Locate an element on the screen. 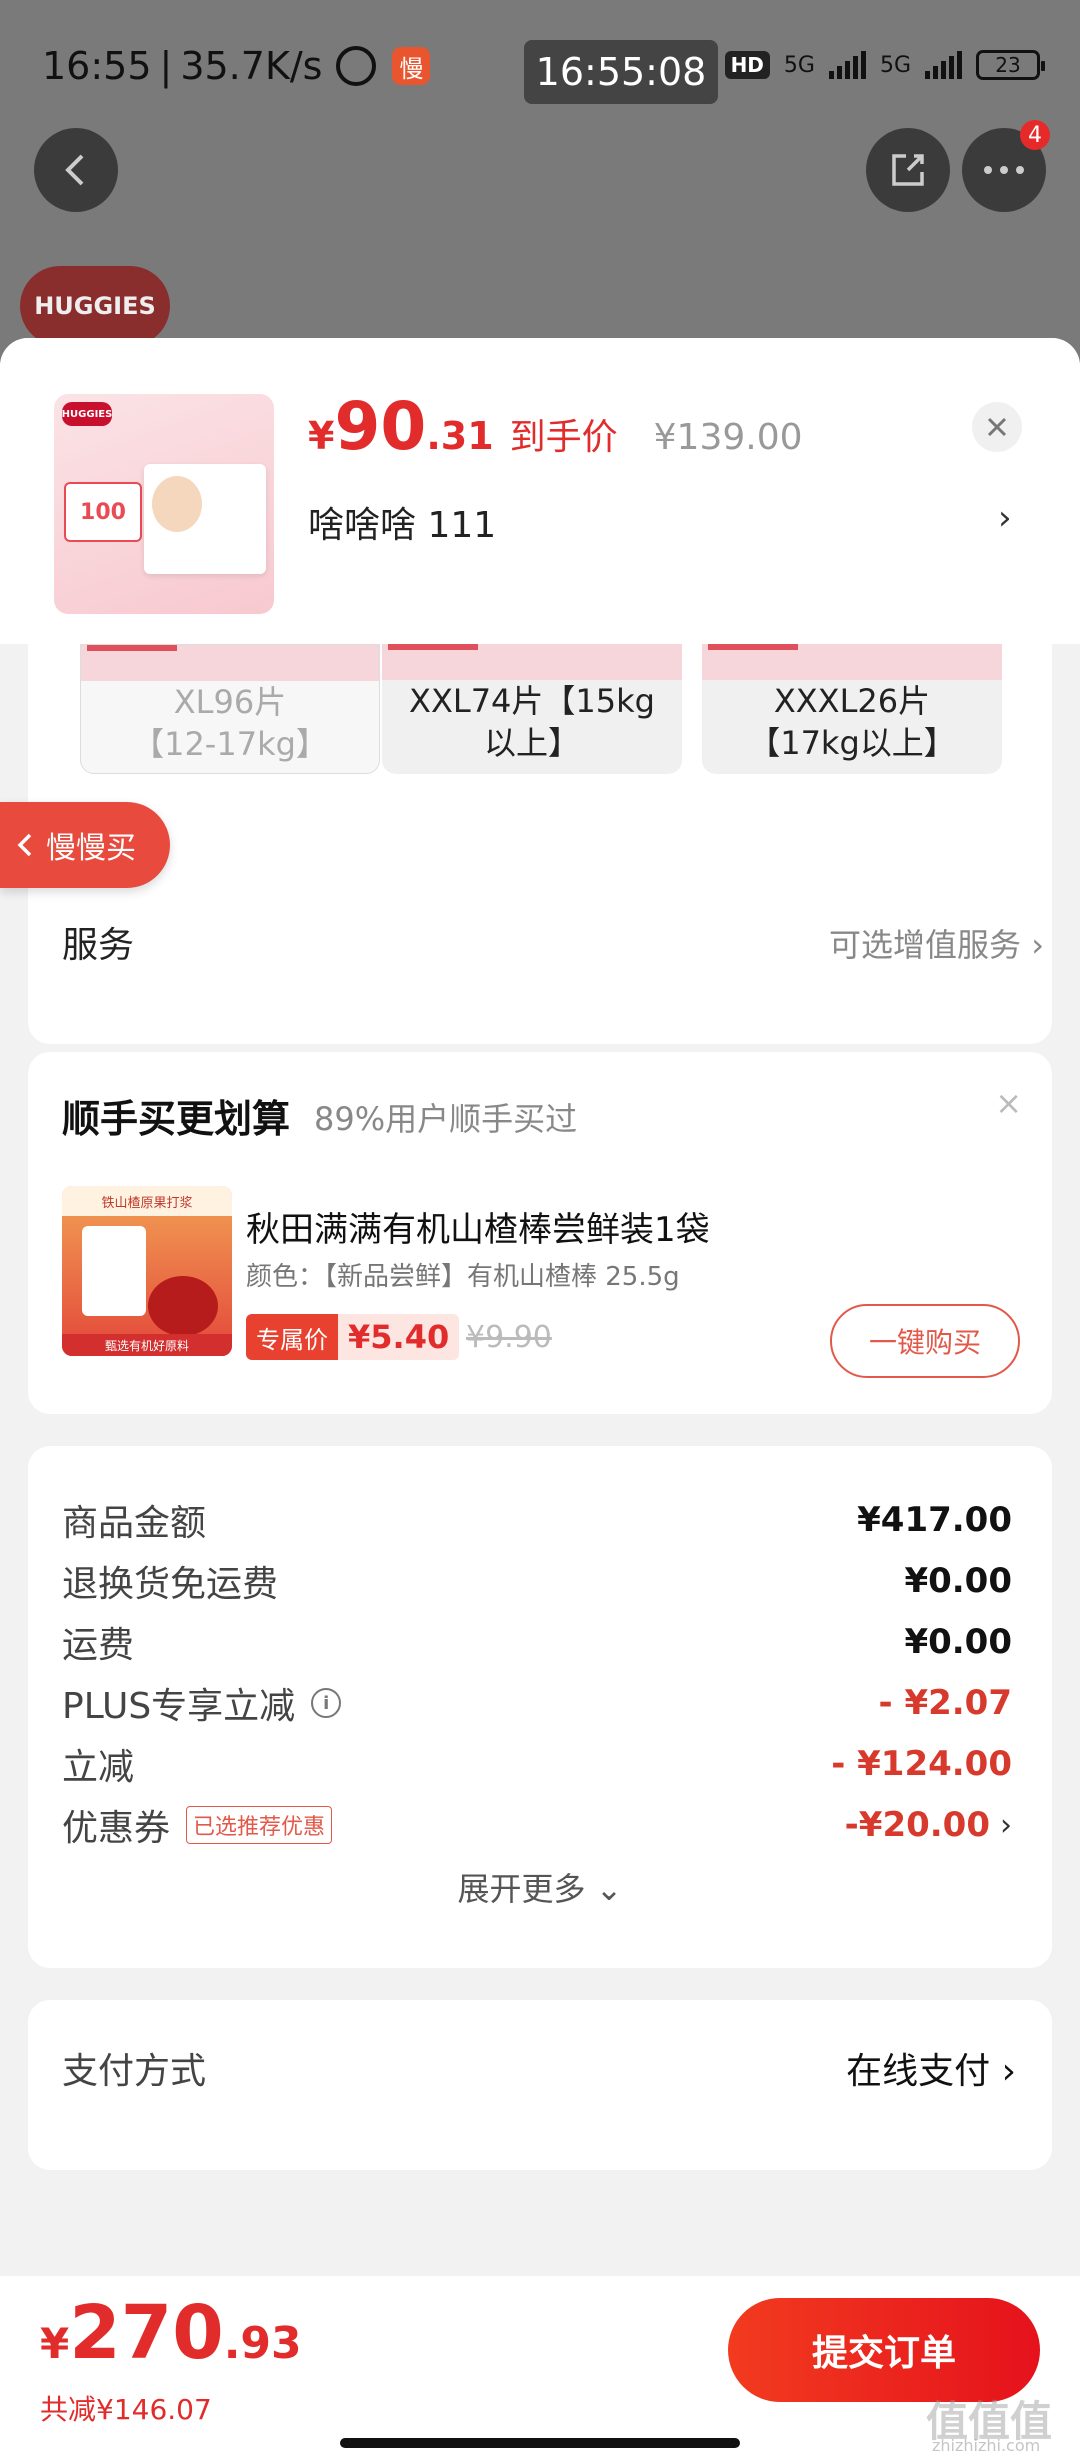 The width and height of the screenshot is (1080, 2460). service-value: 可选增值服务 › is located at coordinates (936, 945).